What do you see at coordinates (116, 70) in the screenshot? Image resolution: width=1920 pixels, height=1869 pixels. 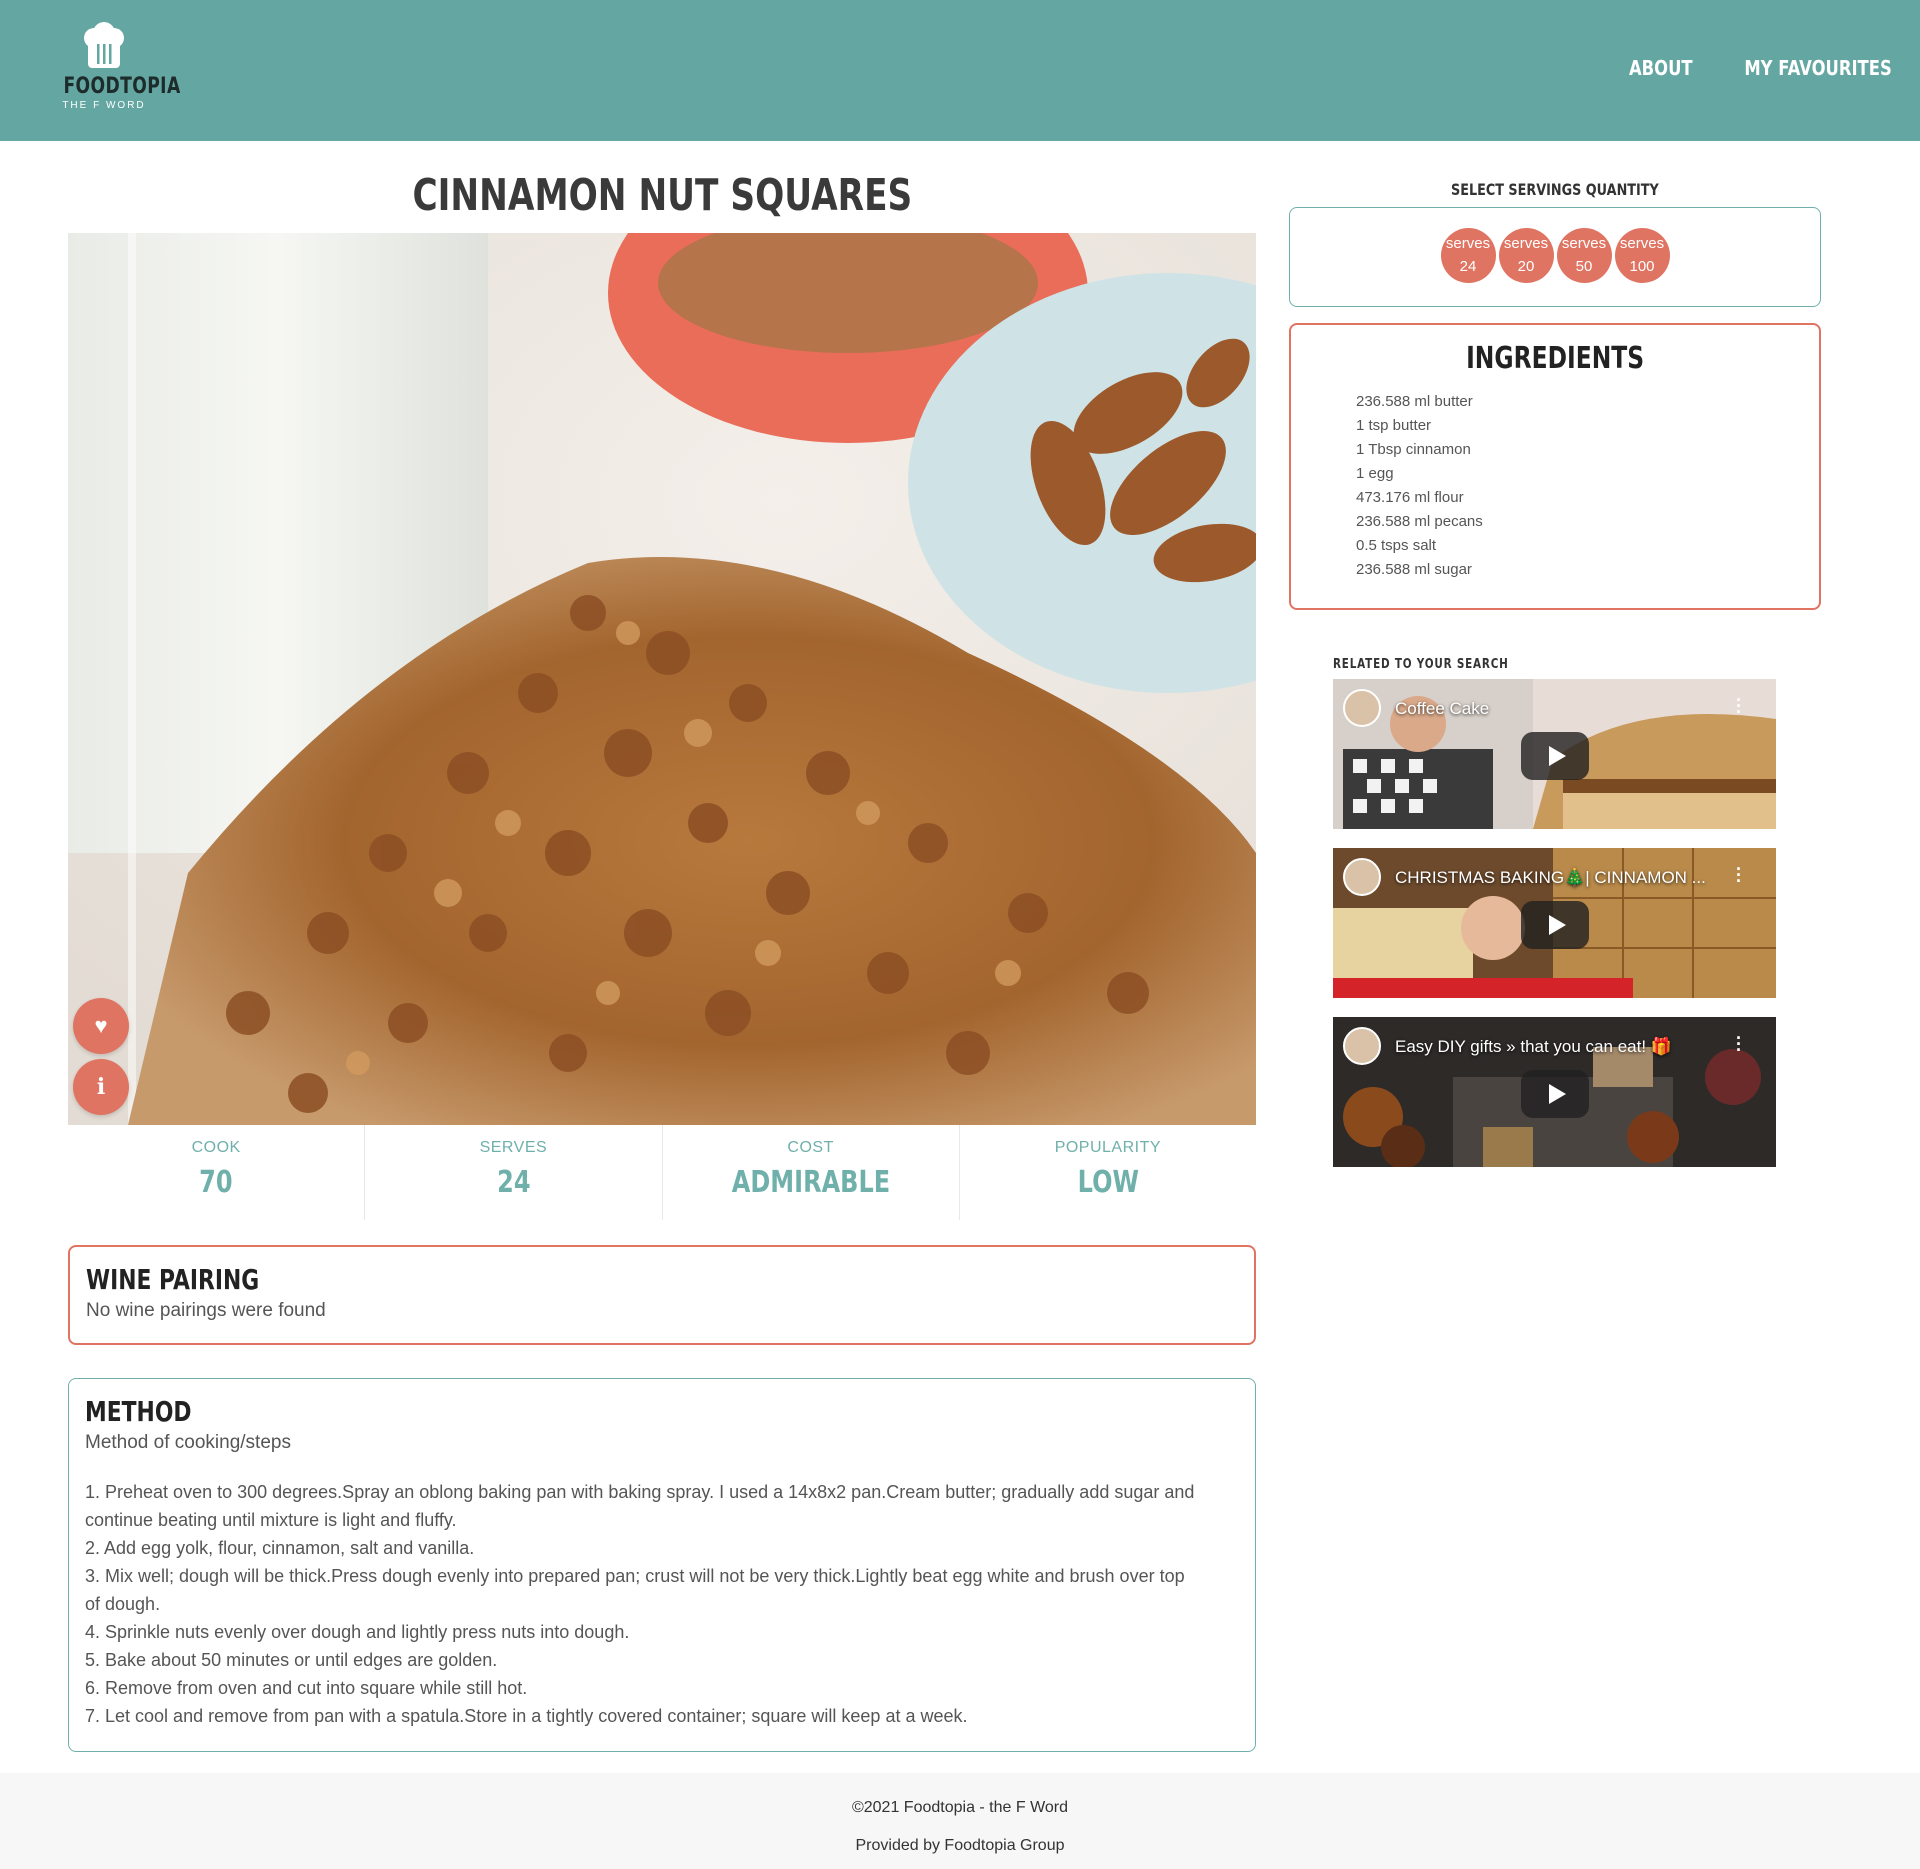 I see `logo: FOODTOPIA THE F WORD` at bounding box center [116, 70].